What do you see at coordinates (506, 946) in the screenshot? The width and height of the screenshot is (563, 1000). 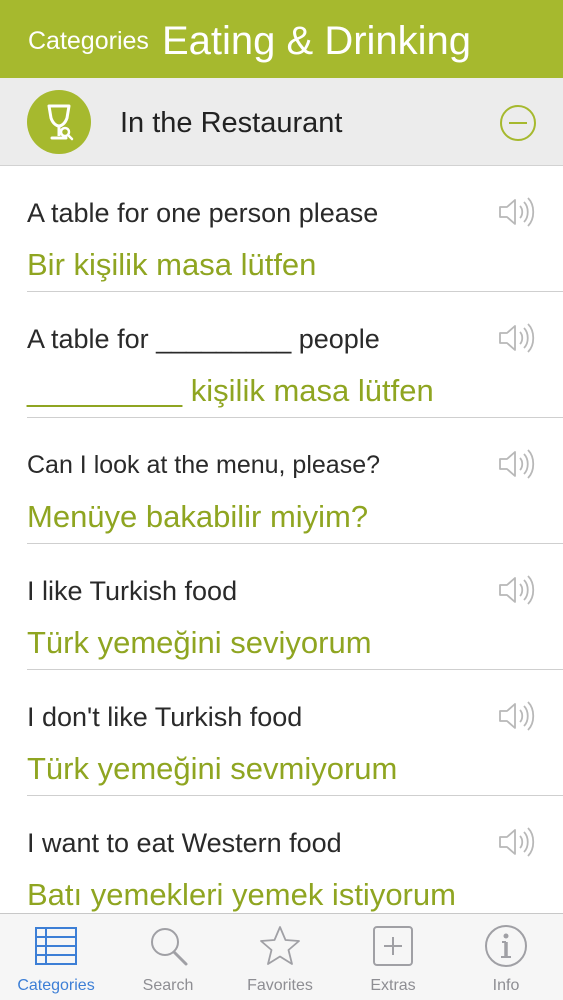 I see `info-icon` at bounding box center [506, 946].